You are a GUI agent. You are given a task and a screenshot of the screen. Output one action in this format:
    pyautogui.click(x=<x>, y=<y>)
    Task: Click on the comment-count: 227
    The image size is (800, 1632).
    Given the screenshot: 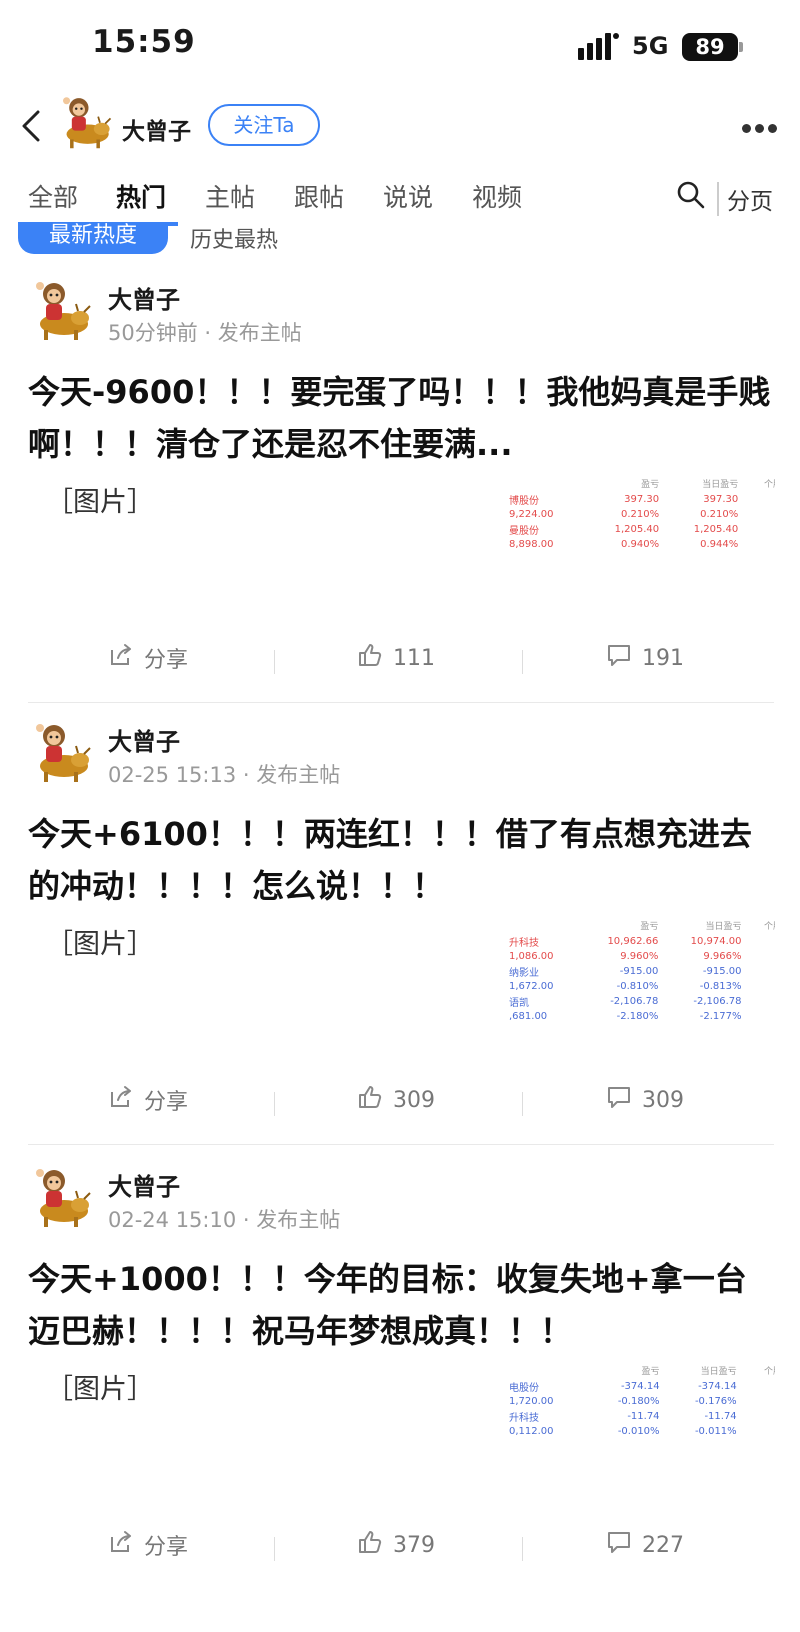 What is the action you would take?
    pyautogui.click(x=663, y=1545)
    